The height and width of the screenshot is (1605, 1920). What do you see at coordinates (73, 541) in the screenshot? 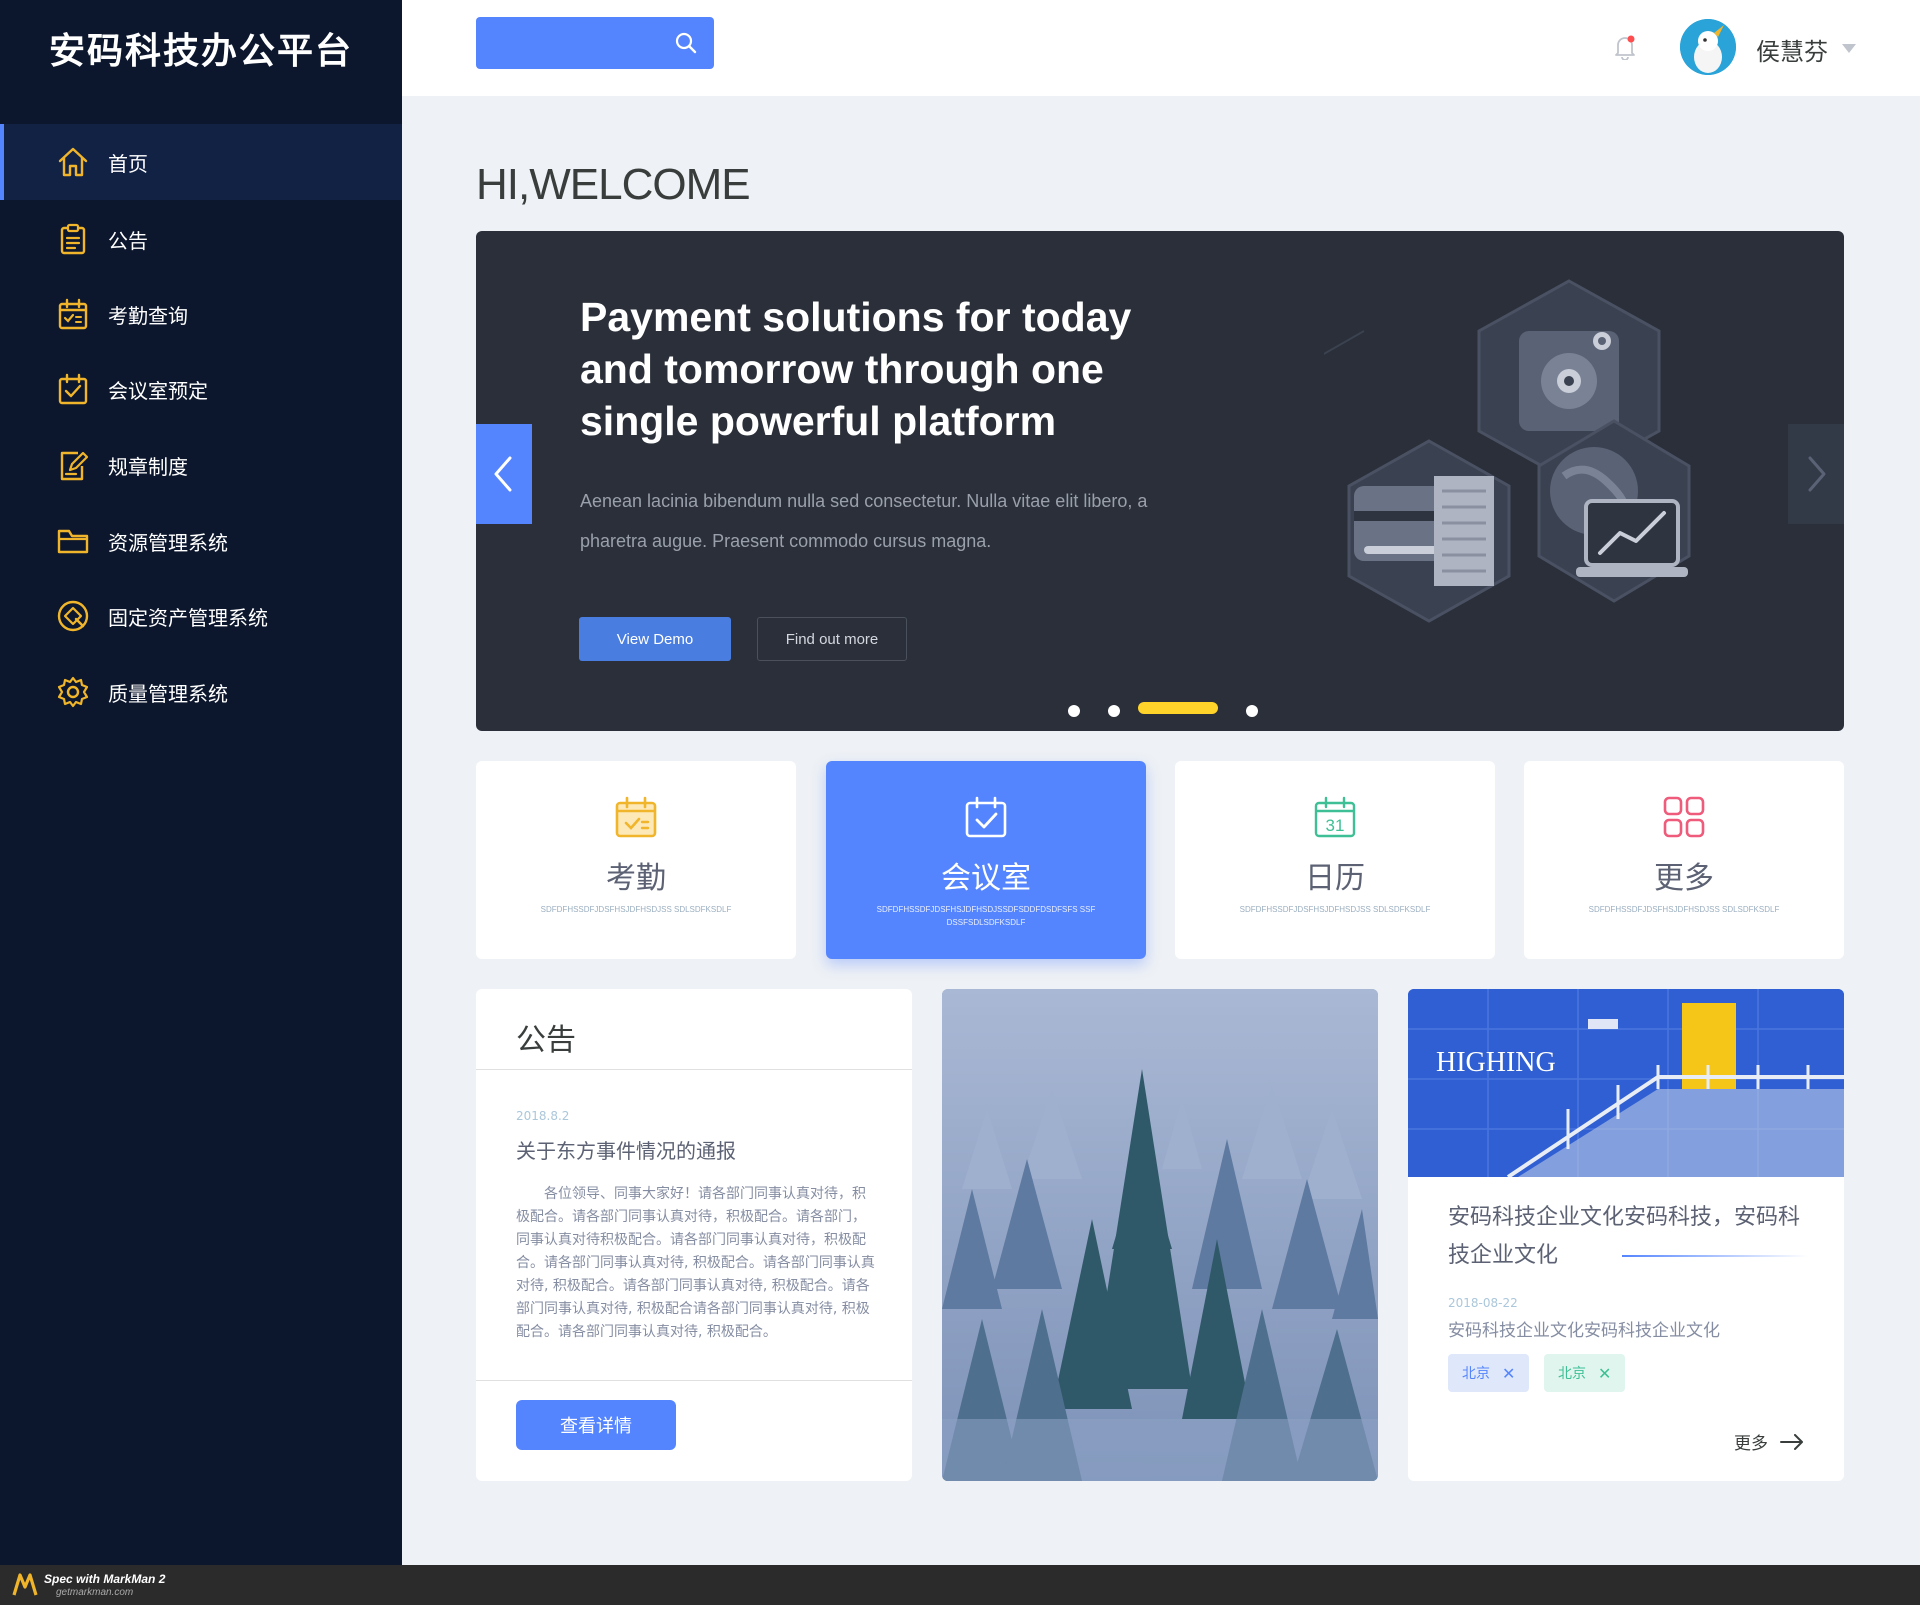
I see `folder-icon` at bounding box center [73, 541].